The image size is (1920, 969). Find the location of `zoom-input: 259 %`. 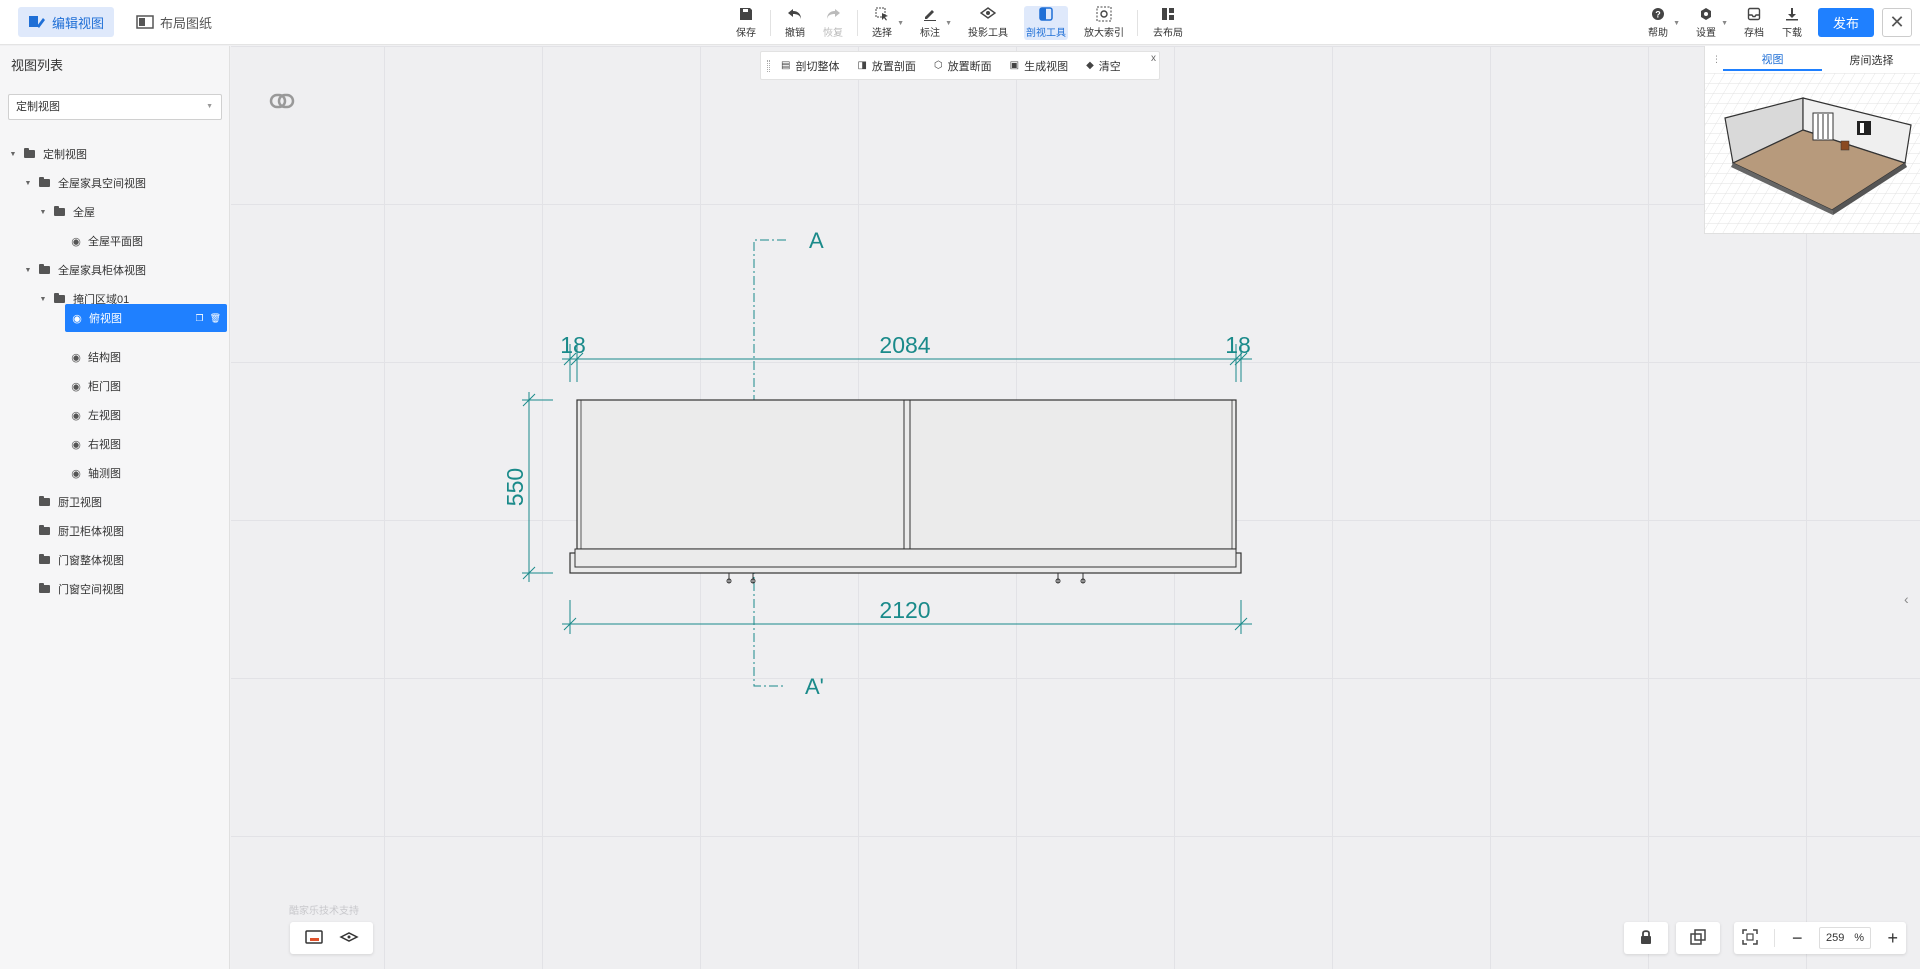

zoom-input: 259 % is located at coordinates (1844, 938).